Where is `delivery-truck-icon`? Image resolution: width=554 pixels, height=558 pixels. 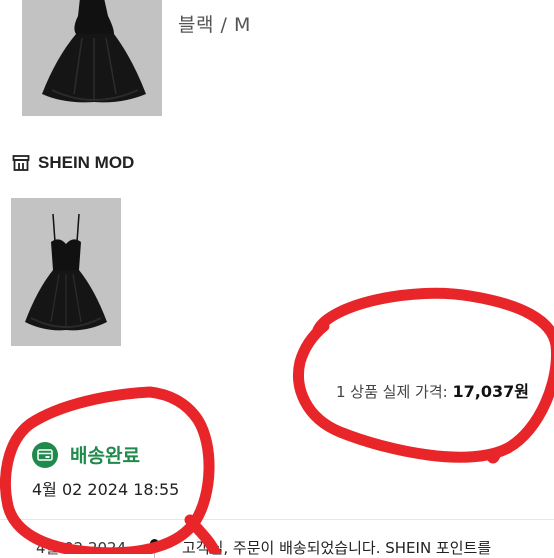 delivery-truck-icon is located at coordinates (45, 454).